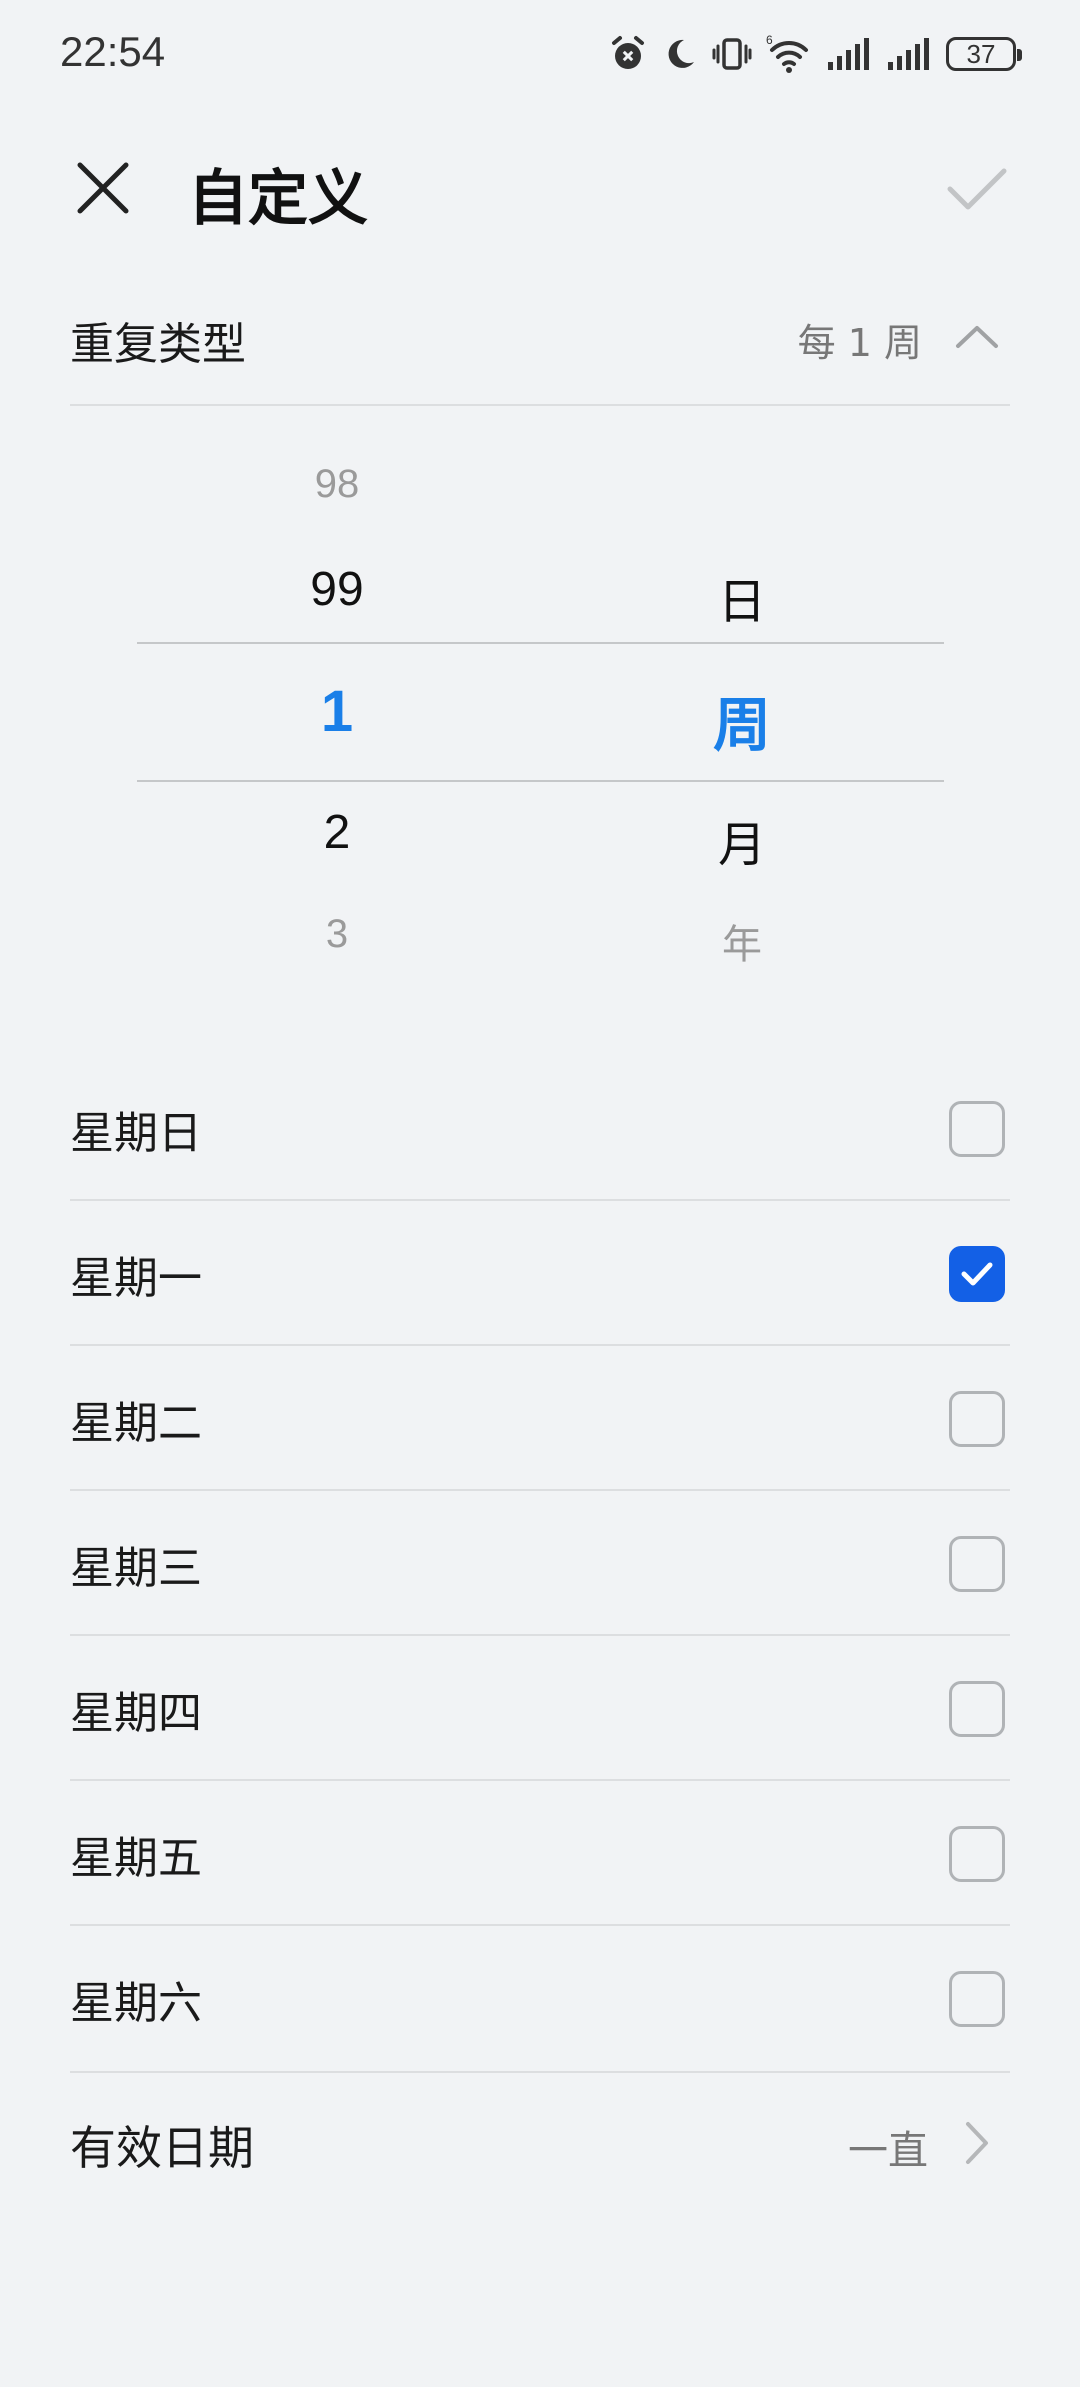  Describe the element at coordinates (769, 40) in the screenshot. I see `svg-text: 6` at that location.